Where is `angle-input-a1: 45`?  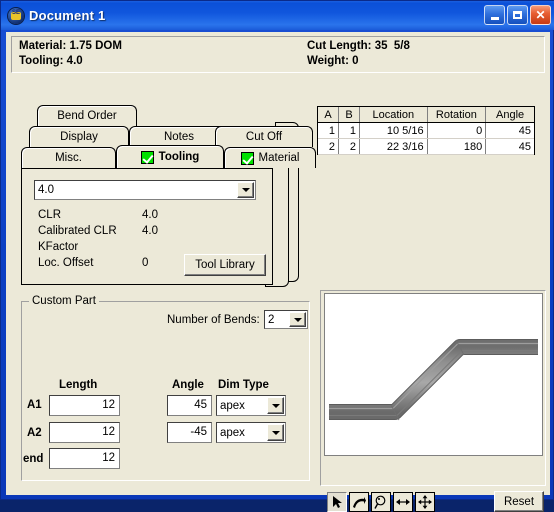
angle-input-a1: 45 is located at coordinates (189, 405).